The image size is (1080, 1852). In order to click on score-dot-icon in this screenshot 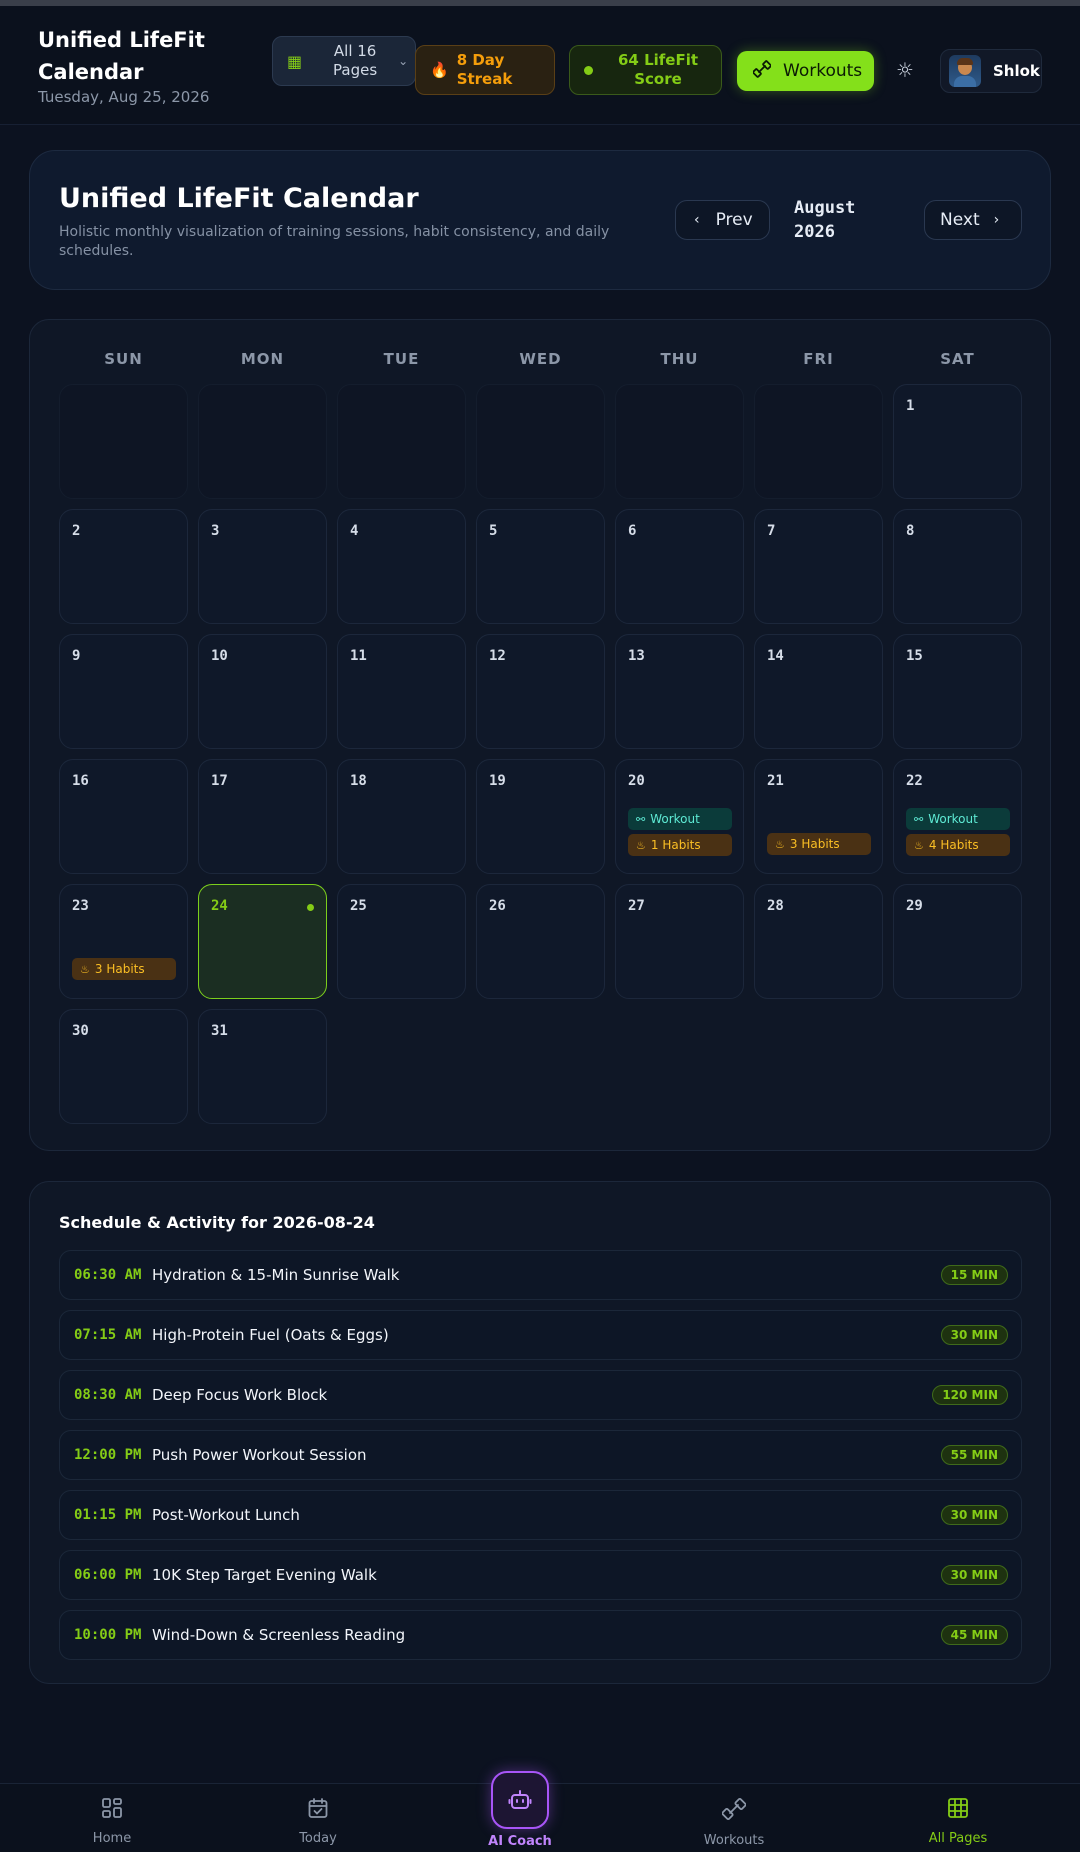, I will do `click(588, 70)`.